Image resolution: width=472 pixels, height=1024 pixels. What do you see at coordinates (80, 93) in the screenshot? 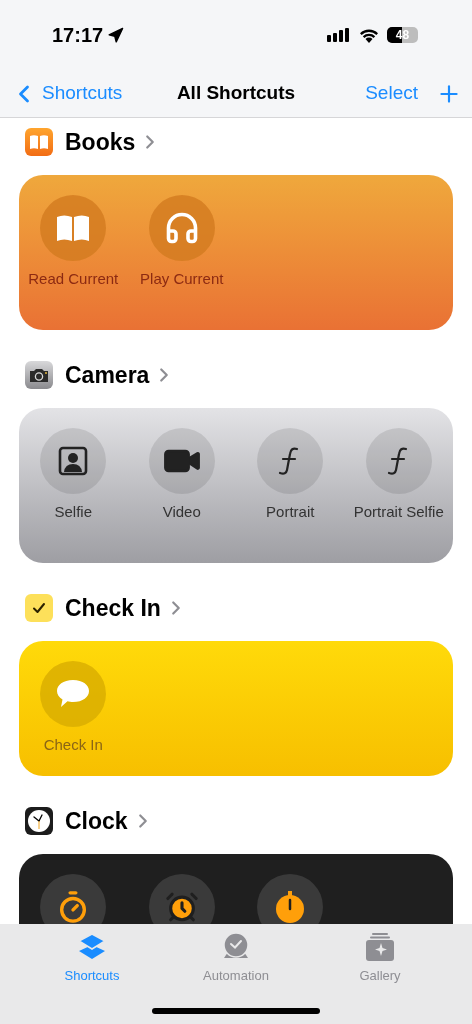
I see `back-button: Shortcuts` at bounding box center [80, 93].